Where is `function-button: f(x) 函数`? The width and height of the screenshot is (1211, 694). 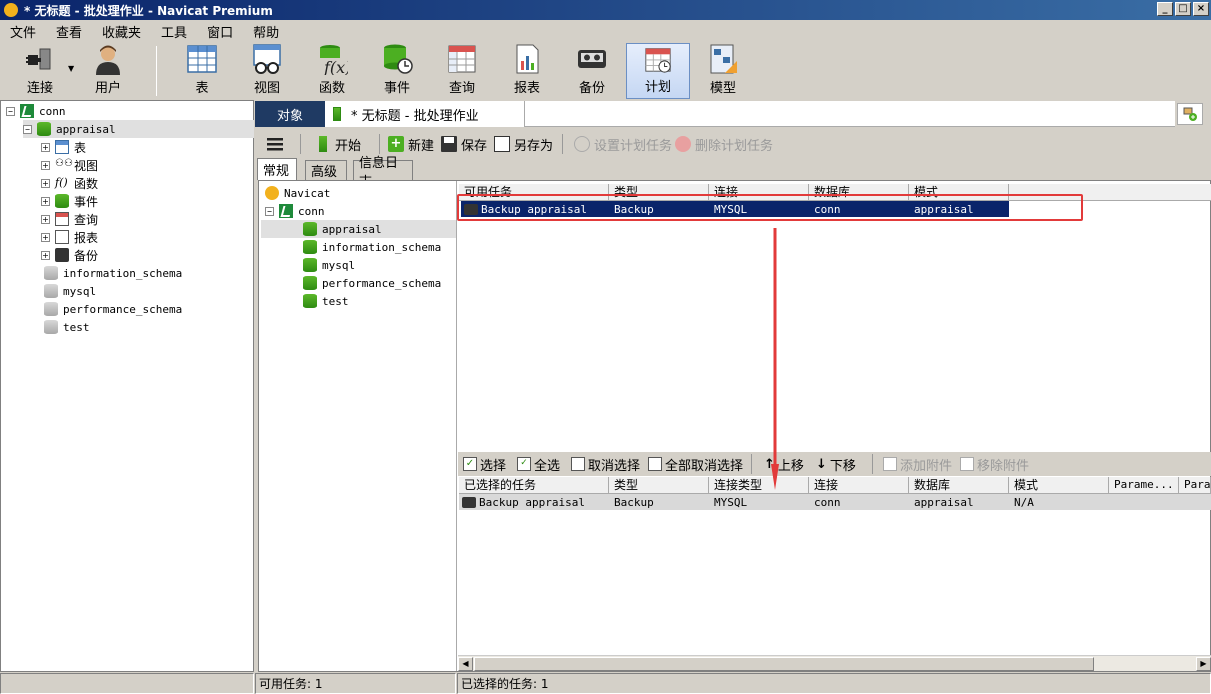
function-button: f(x) 函数 is located at coordinates (332, 71).